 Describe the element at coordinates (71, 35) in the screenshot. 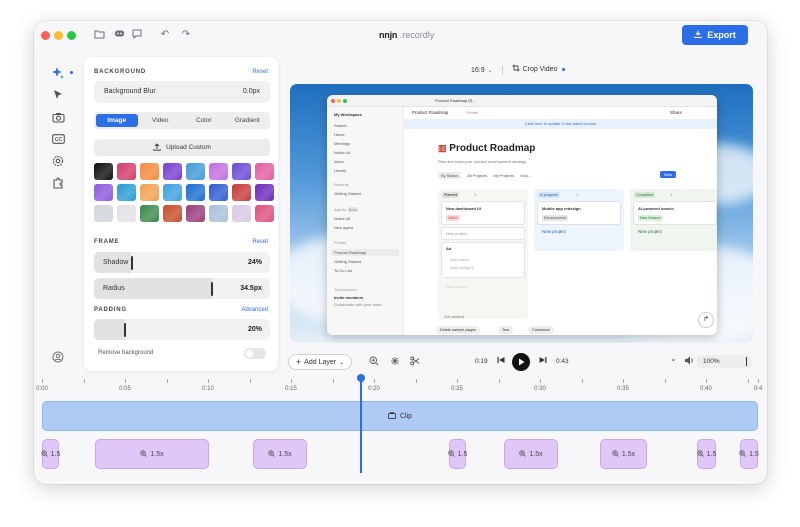

I see `maximize-window-button` at that location.